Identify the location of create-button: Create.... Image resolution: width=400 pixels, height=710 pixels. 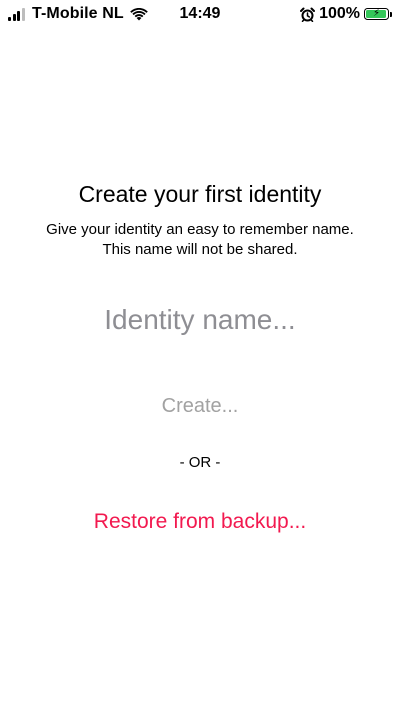
(200, 406).